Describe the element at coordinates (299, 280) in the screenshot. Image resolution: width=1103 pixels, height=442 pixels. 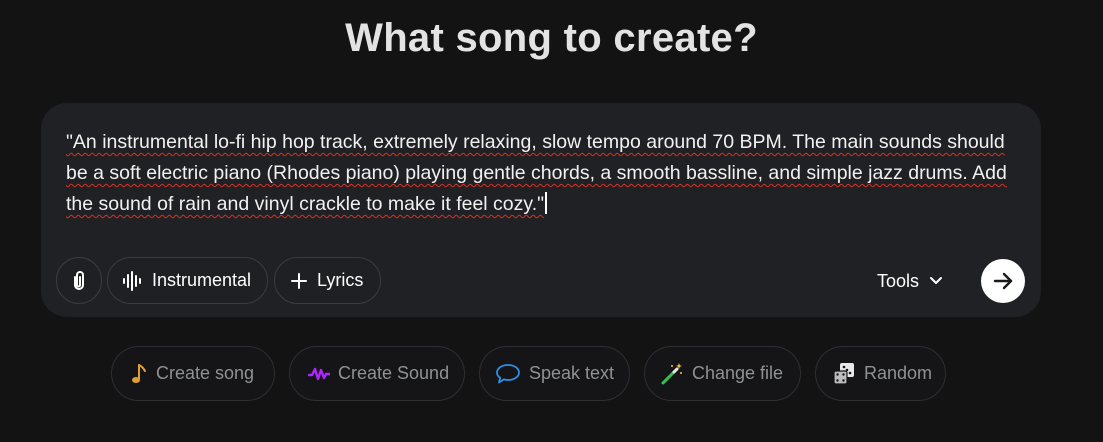
I see `plus-icon` at that location.